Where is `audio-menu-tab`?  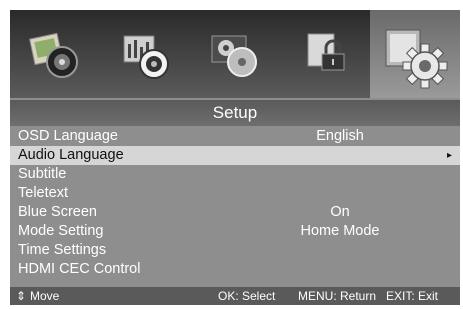
audio-menu-tab is located at coordinates (145, 54).